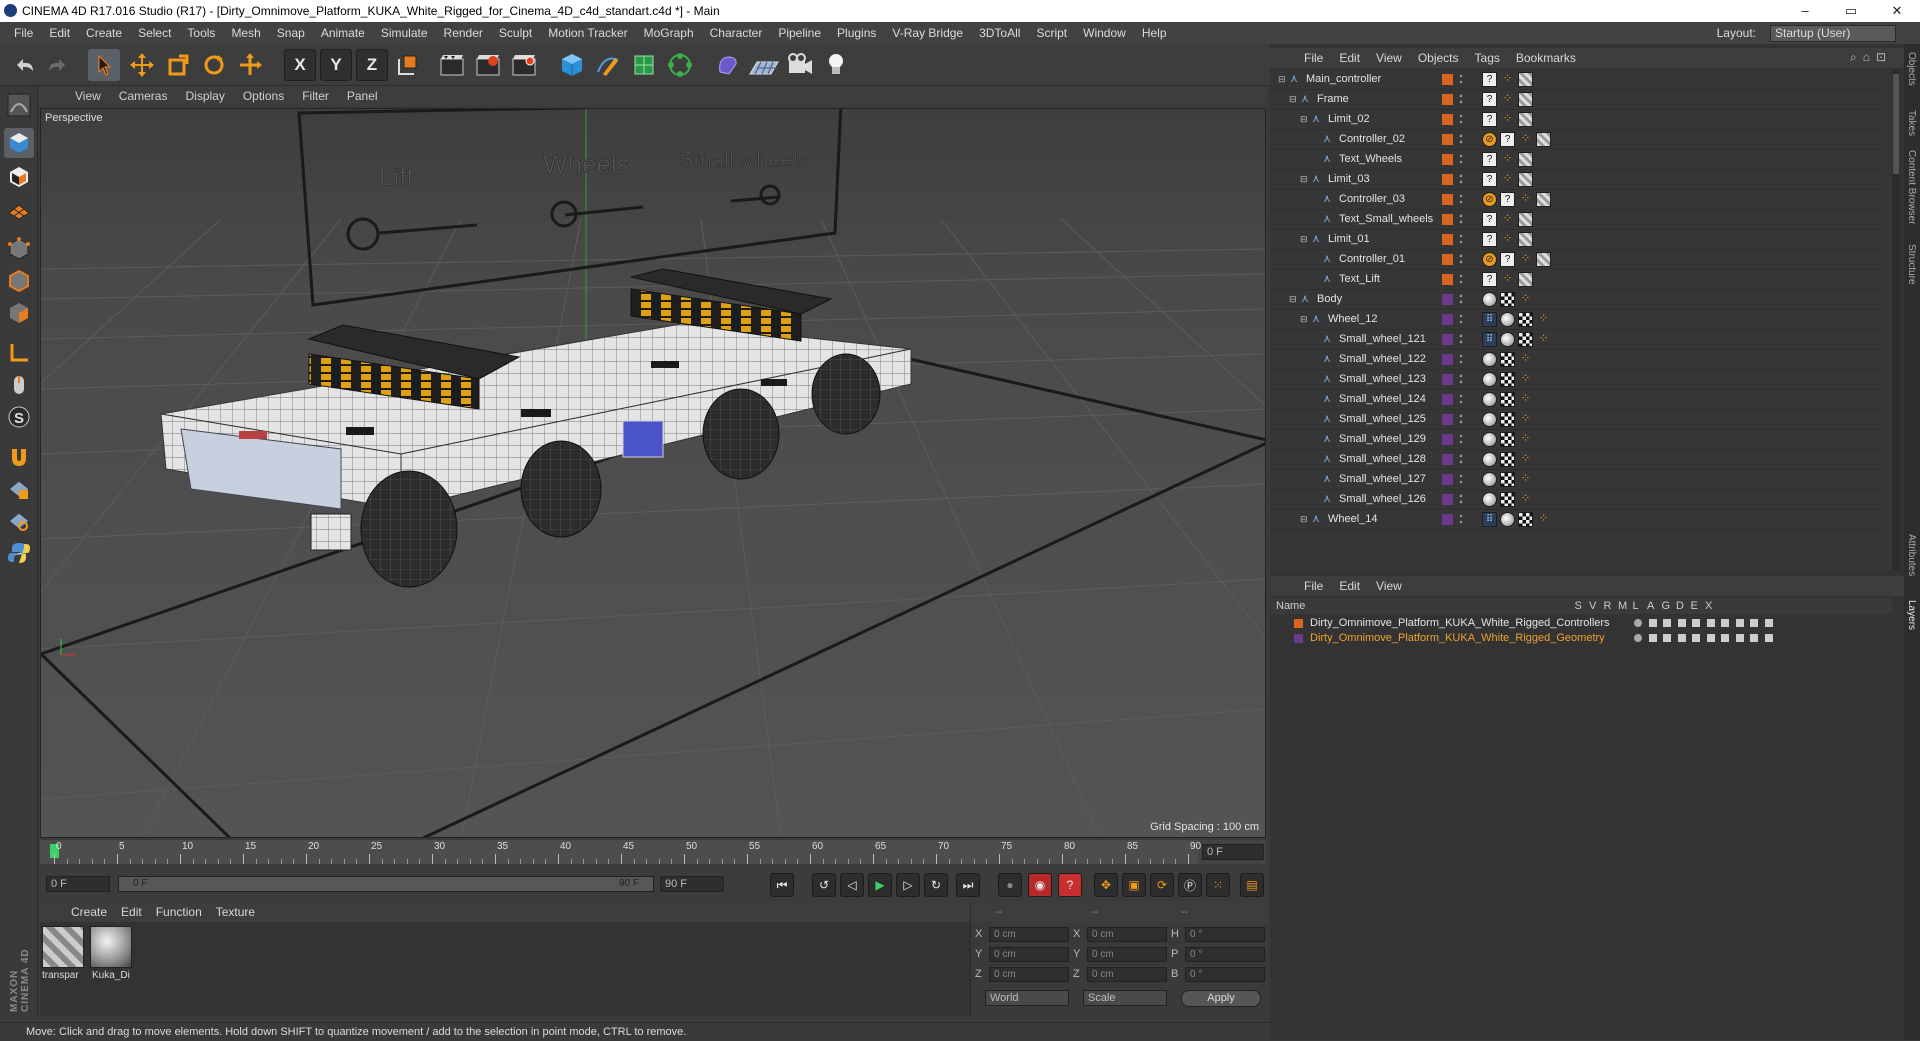 The width and height of the screenshot is (1920, 1041). What do you see at coordinates (372, 65) in the screenshot?
I see `z-axis-icon: Z` at bounding box center [372, 65].